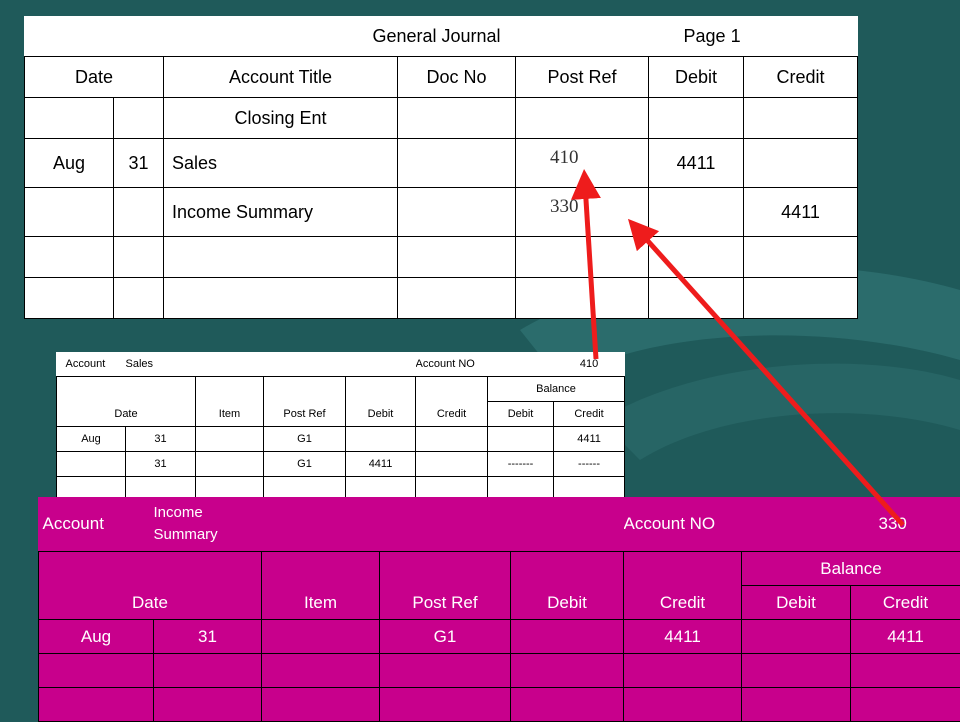 The width and height of the screenshot is (960, 722). Describe the element at coordinates (91, 464) in the screenshot. I see `sales-cell-month` at that location.